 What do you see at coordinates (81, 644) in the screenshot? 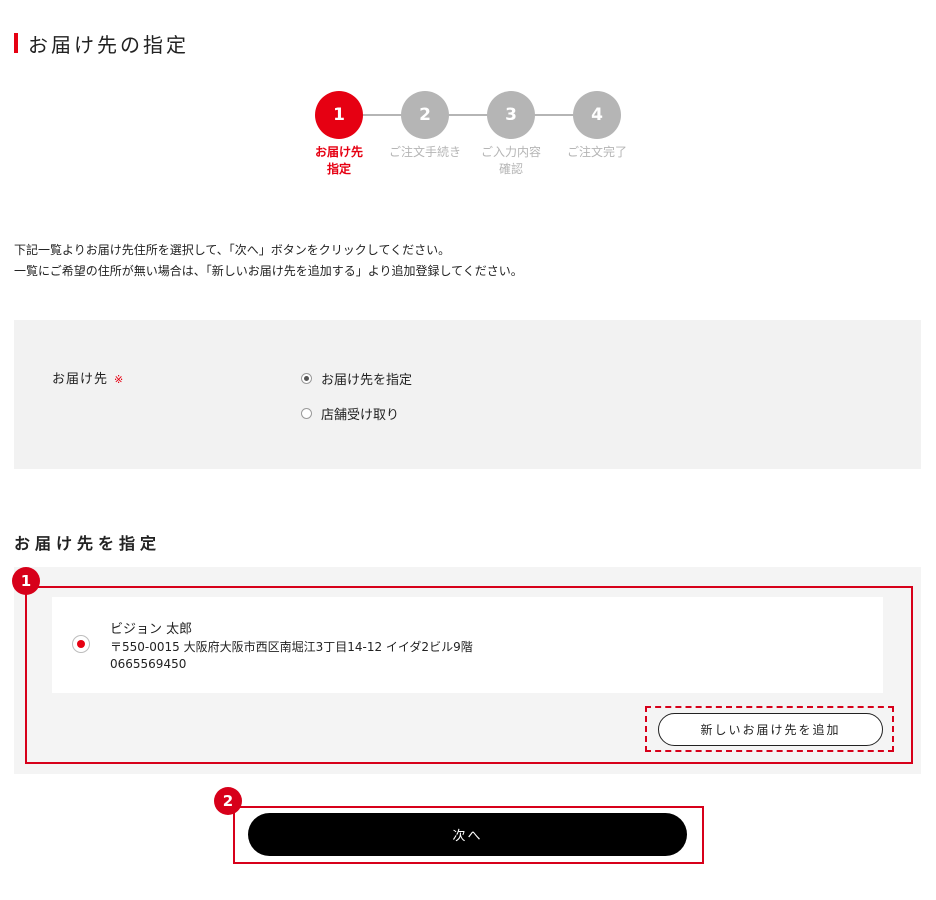
I see `address-radio` at bounding box center [81, 644].